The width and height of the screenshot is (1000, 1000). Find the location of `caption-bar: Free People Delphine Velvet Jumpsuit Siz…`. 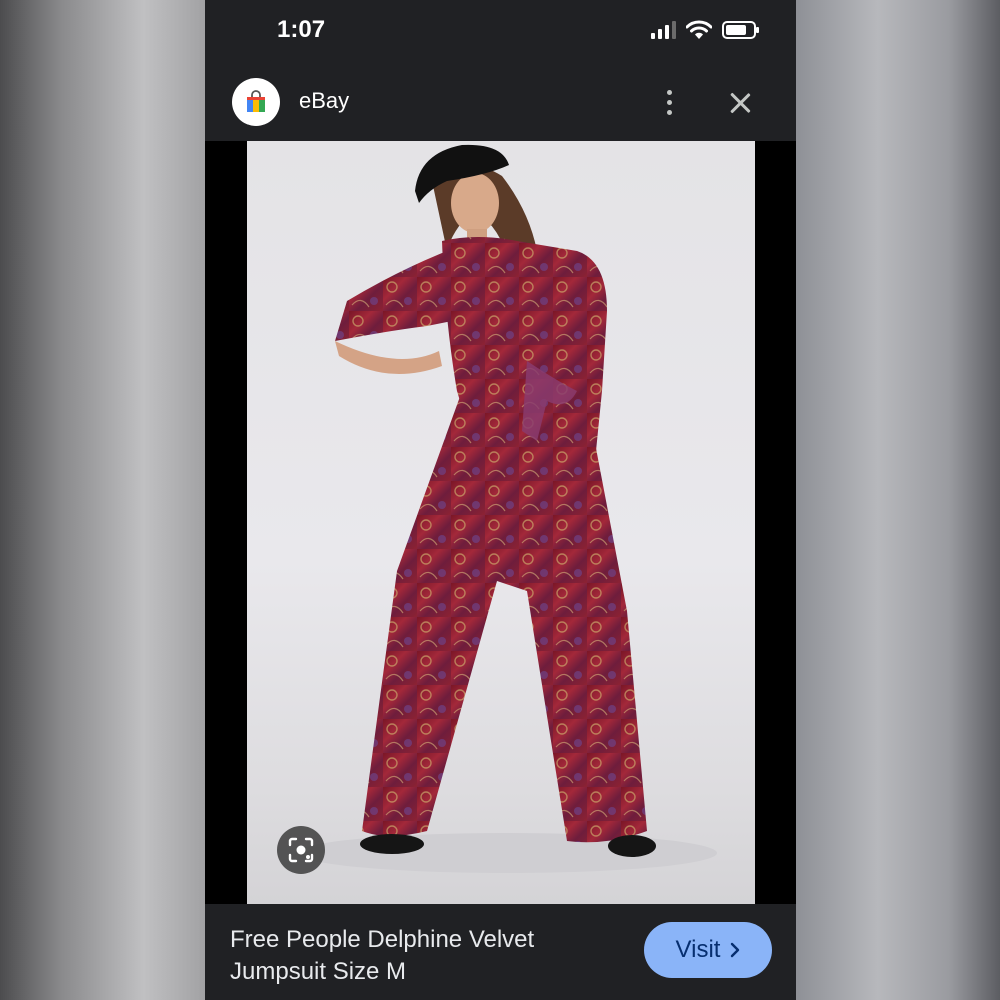

caption-bar: Free People Delphine Velvet Jumpsuit Siz… is located at coordinates (500, 952).